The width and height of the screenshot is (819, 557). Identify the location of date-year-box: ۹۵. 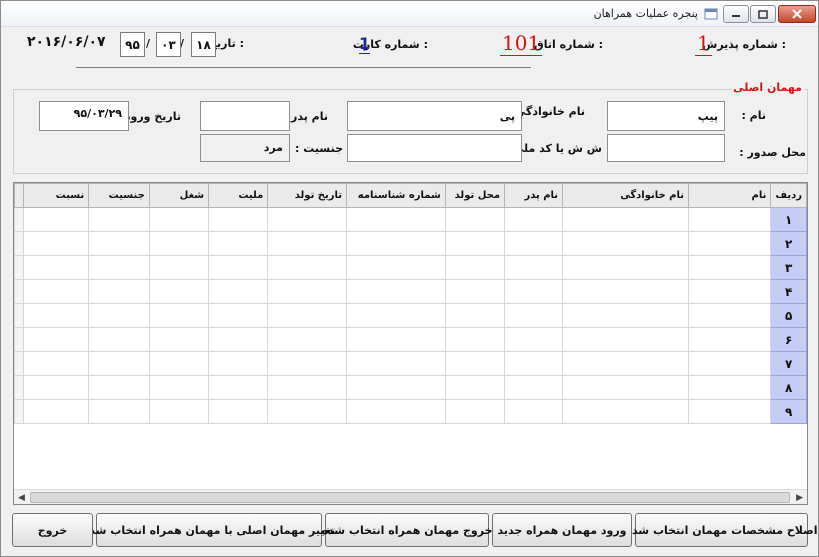
(132, 44).